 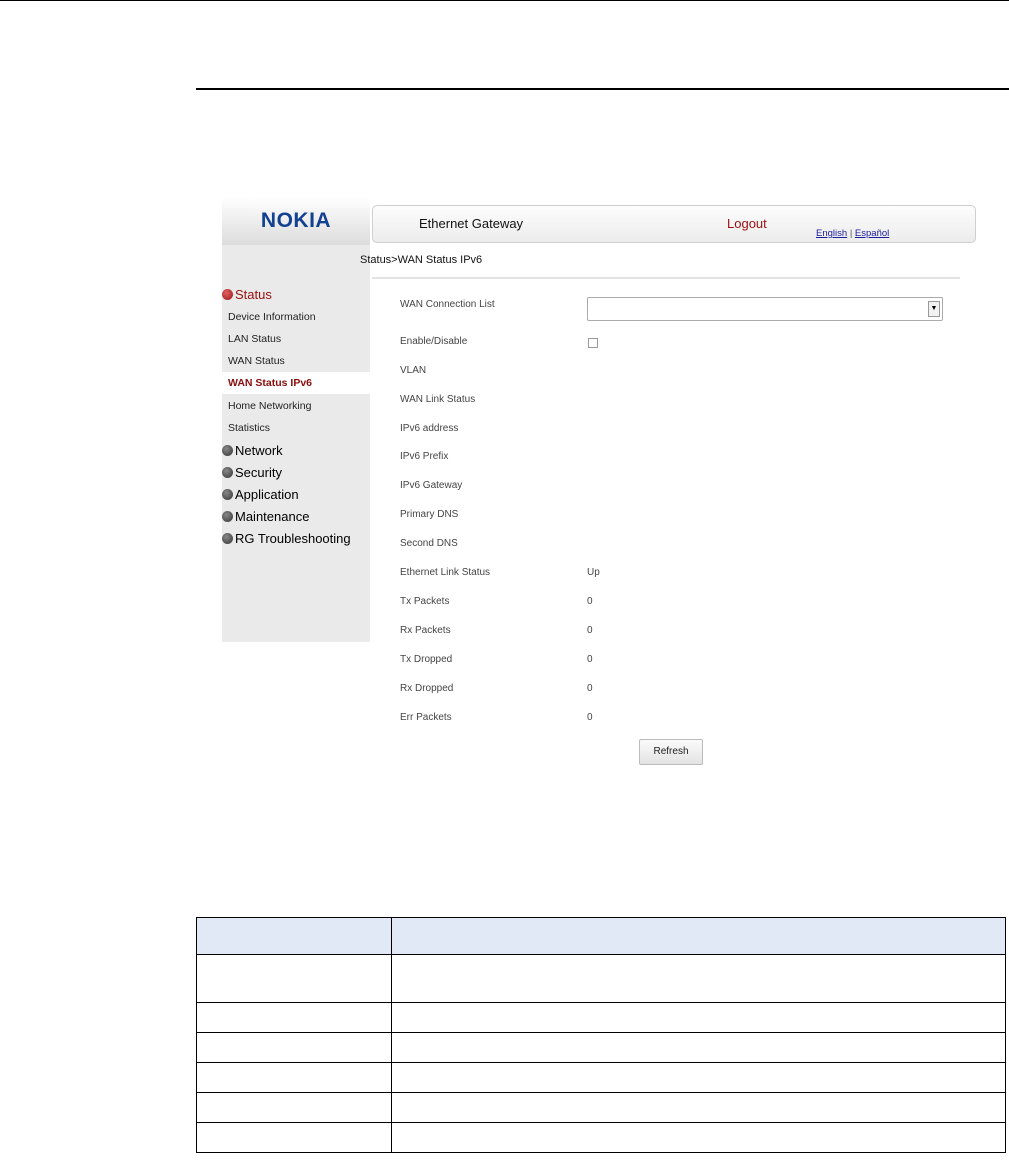 I want to click on language-switcher: English | Español, so click(x=852, y=233).